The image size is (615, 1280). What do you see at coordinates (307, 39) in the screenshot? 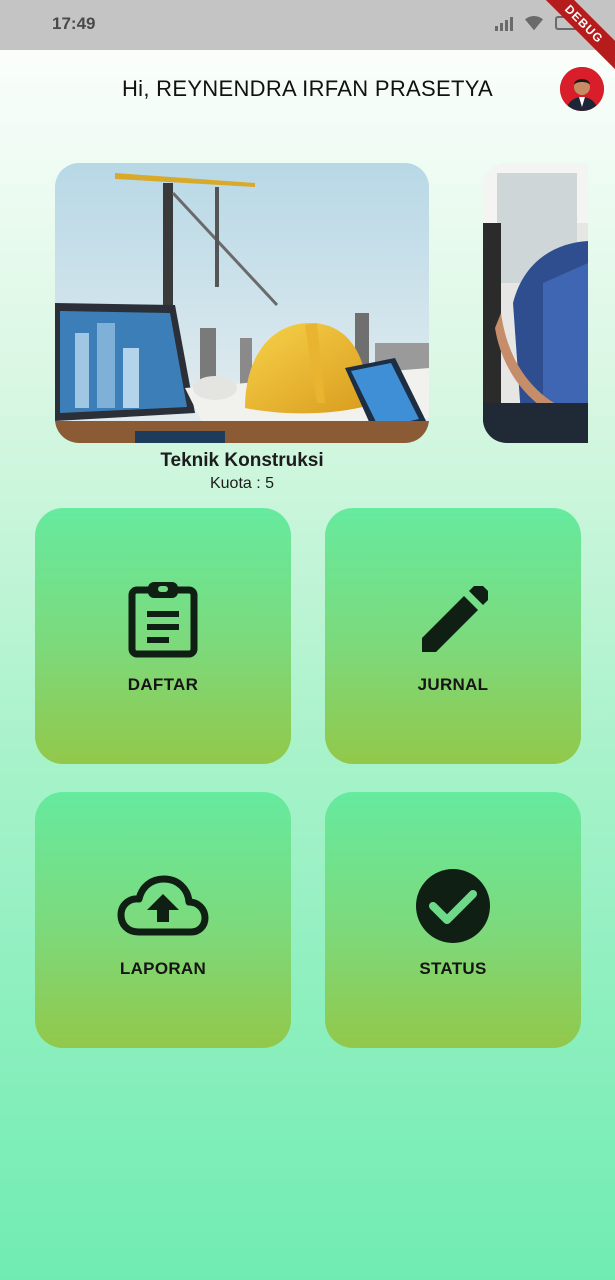
I see `status-bar: 17:49 DEBUG` at bounding box center [307, 39].